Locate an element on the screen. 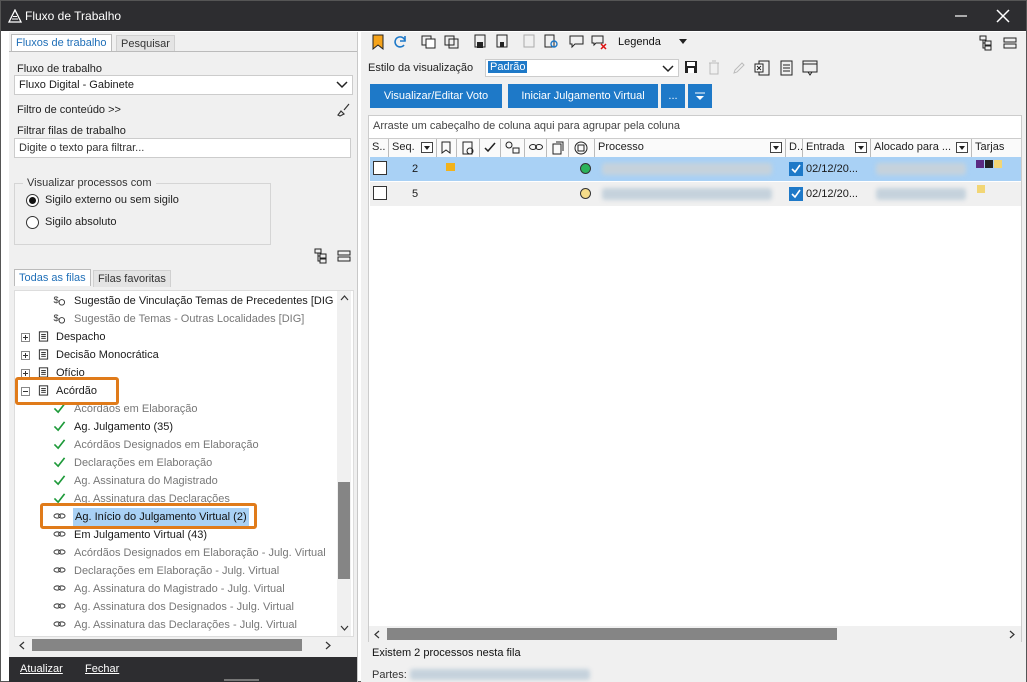 The image size is (1027, 682). column-header-entrada: Entrada is located at coordinates (837, 148).